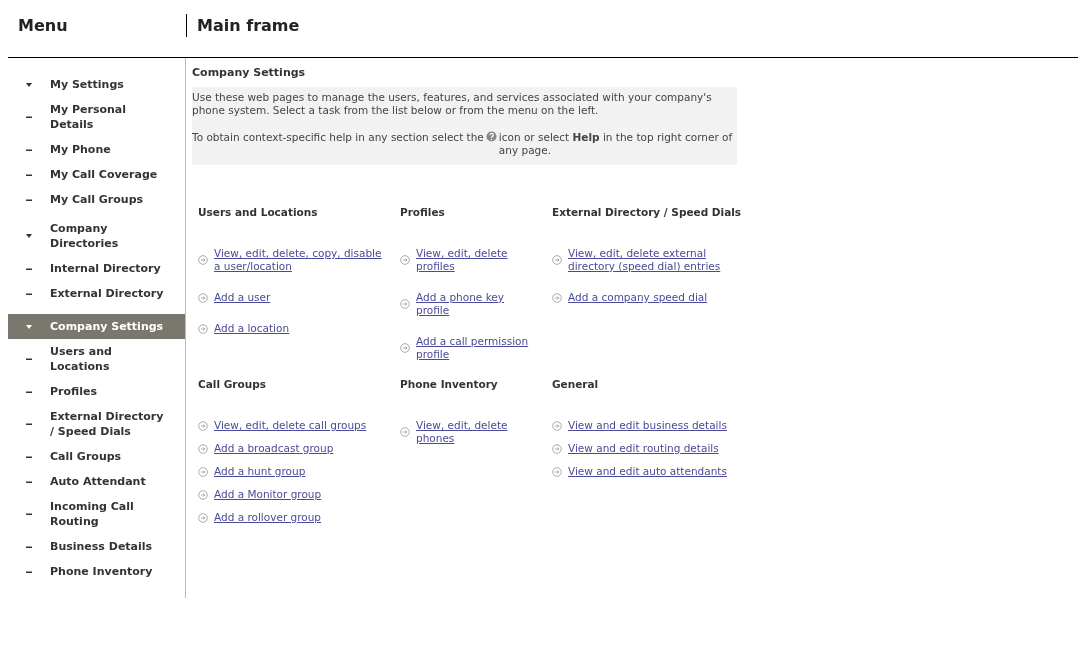 The width and height of the screenshot is (1088, 654). What do you see at coordinates (638, 297) in the screenshot?
I see `task-link: Add a company speed dial` at bounding box center [638, 297].